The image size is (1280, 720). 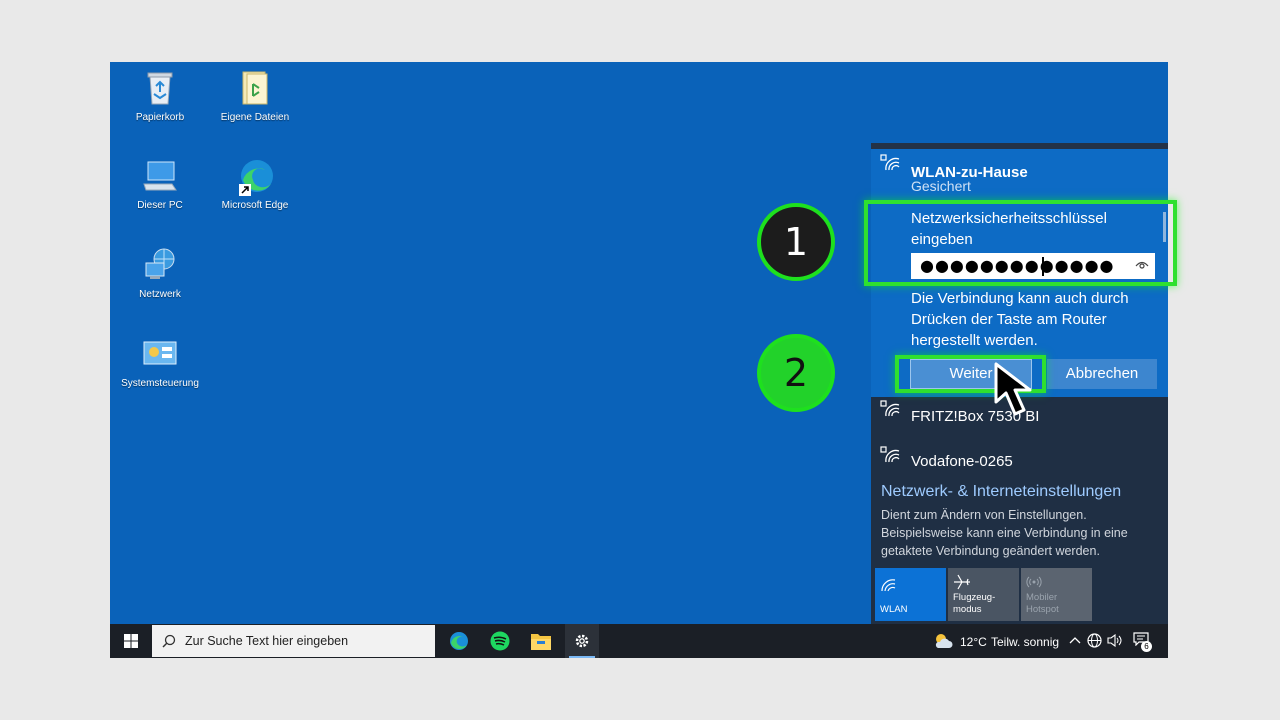 I want to click on spotify-icon, so click(x=500, y=641).